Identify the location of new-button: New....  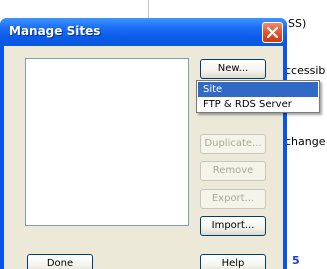
(233, 69).